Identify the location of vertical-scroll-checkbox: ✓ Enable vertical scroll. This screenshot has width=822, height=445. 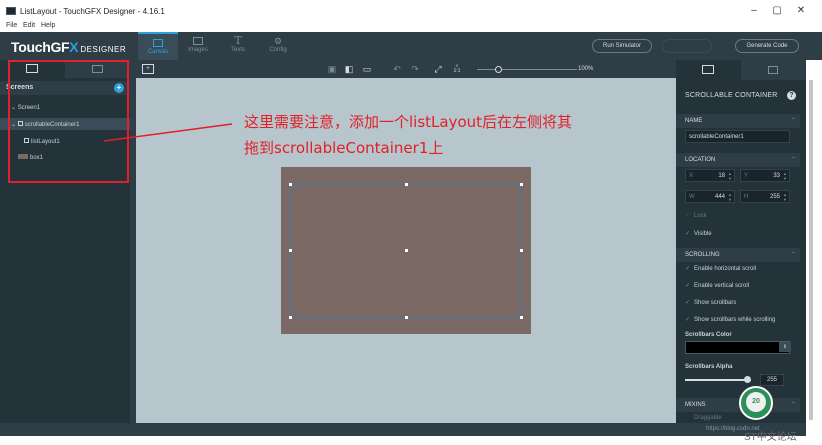
(717, 285).